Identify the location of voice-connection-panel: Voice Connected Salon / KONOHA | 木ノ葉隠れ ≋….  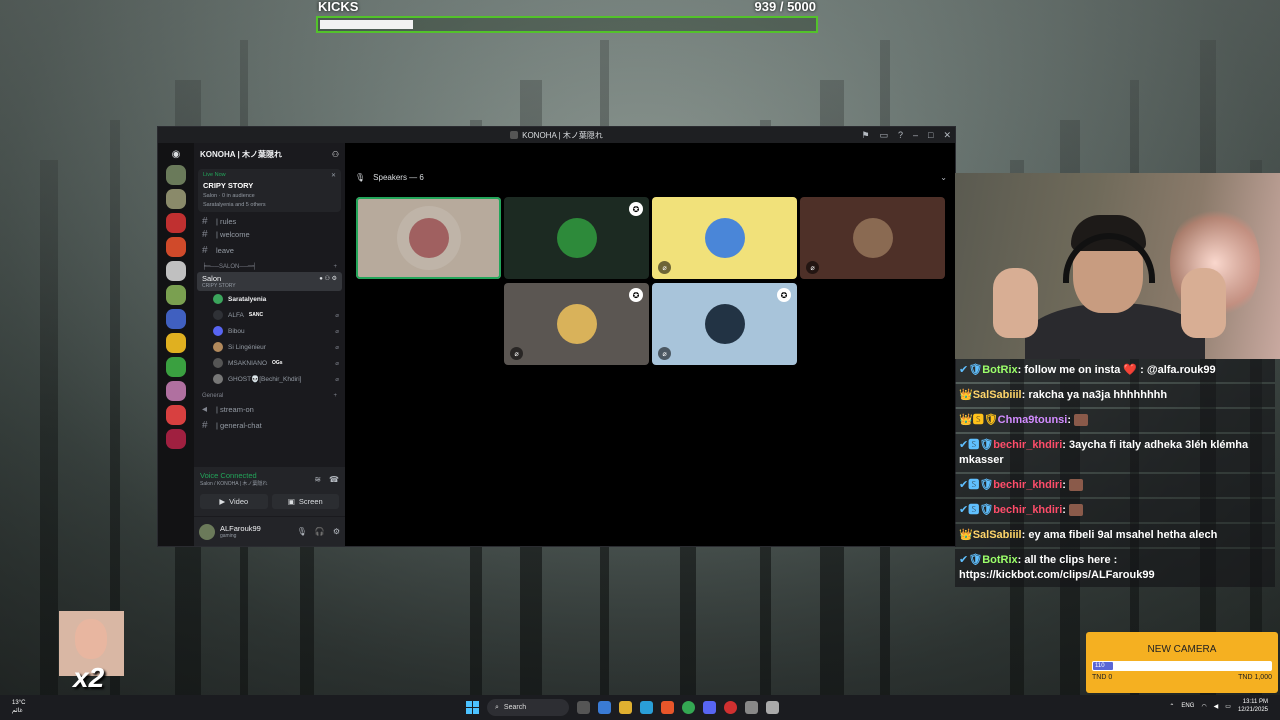
(269, 494).